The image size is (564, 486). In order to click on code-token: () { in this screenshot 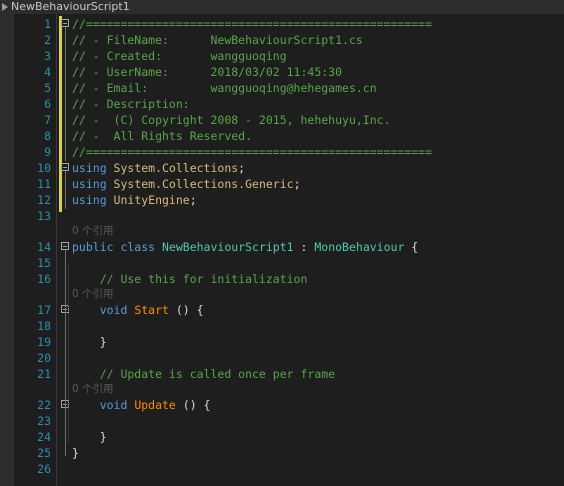, I will do `click(193, 405)`.